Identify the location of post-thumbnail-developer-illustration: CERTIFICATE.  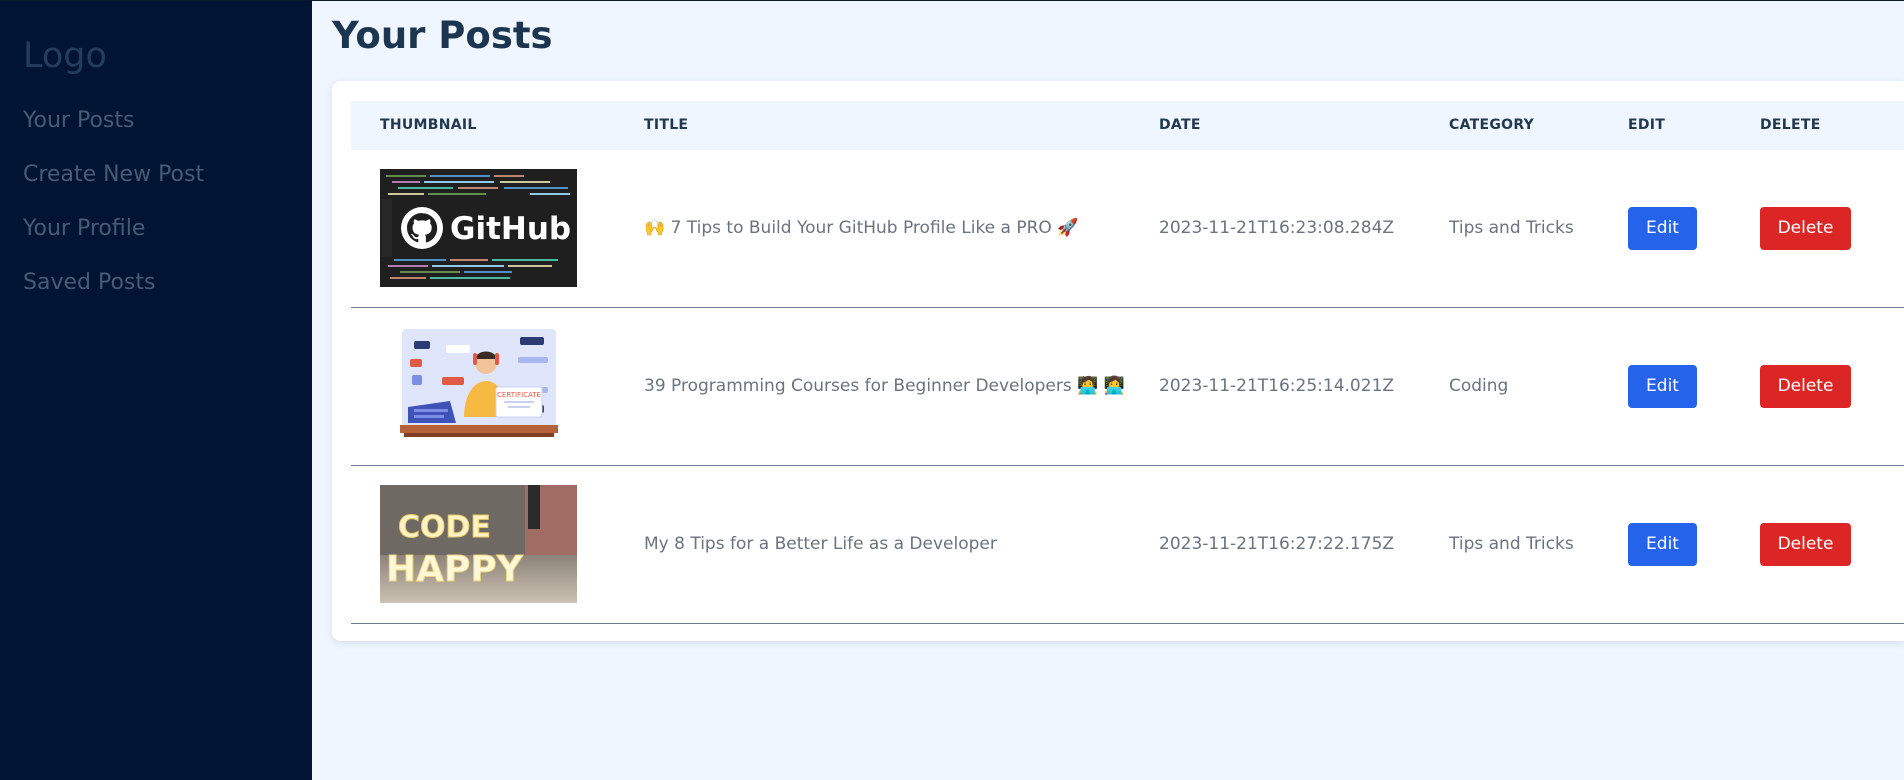
(479, 386).